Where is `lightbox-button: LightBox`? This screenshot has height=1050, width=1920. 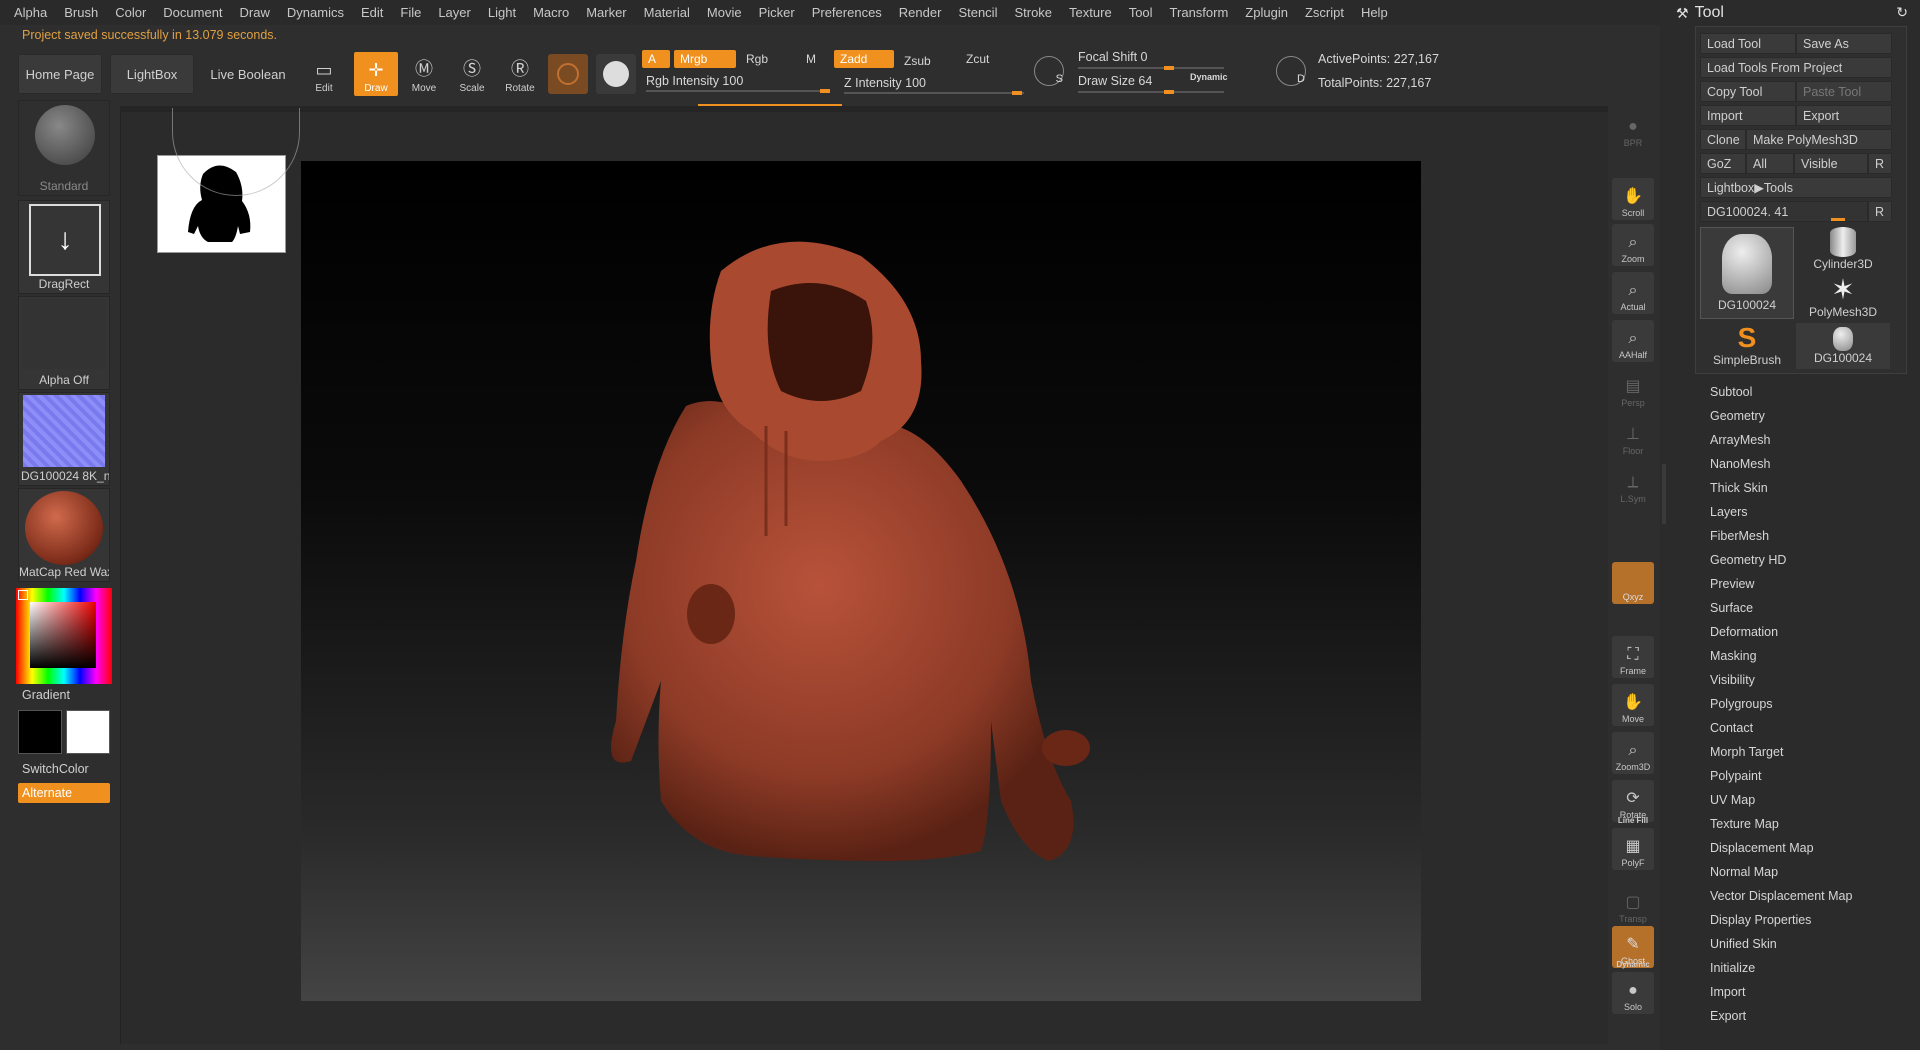 lightbox-button: LightBox is located at coordinates (152, 74).